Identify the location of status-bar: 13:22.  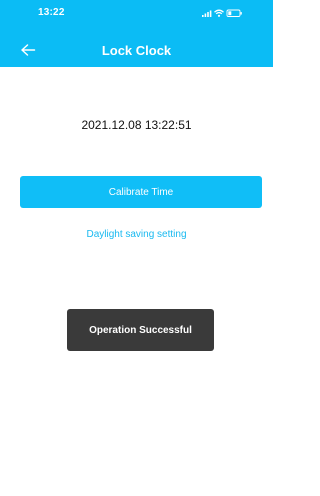
(136, 12).